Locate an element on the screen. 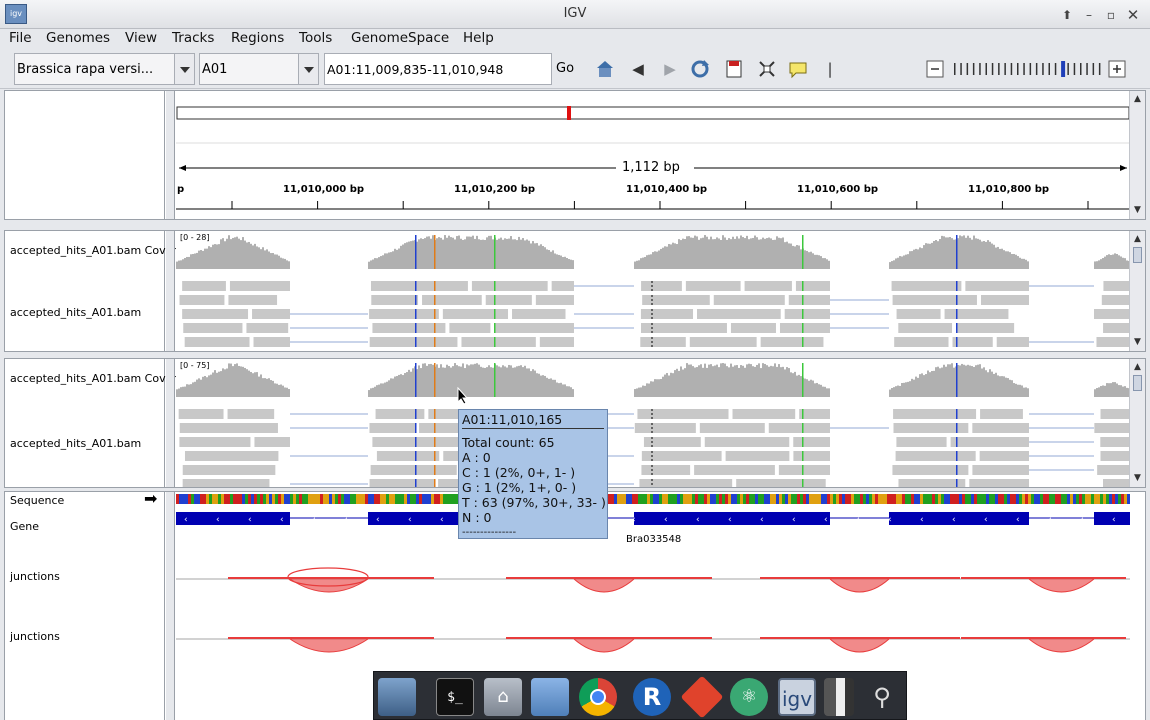  menu-tracks: Tracks is located at coordinates (193, 38).